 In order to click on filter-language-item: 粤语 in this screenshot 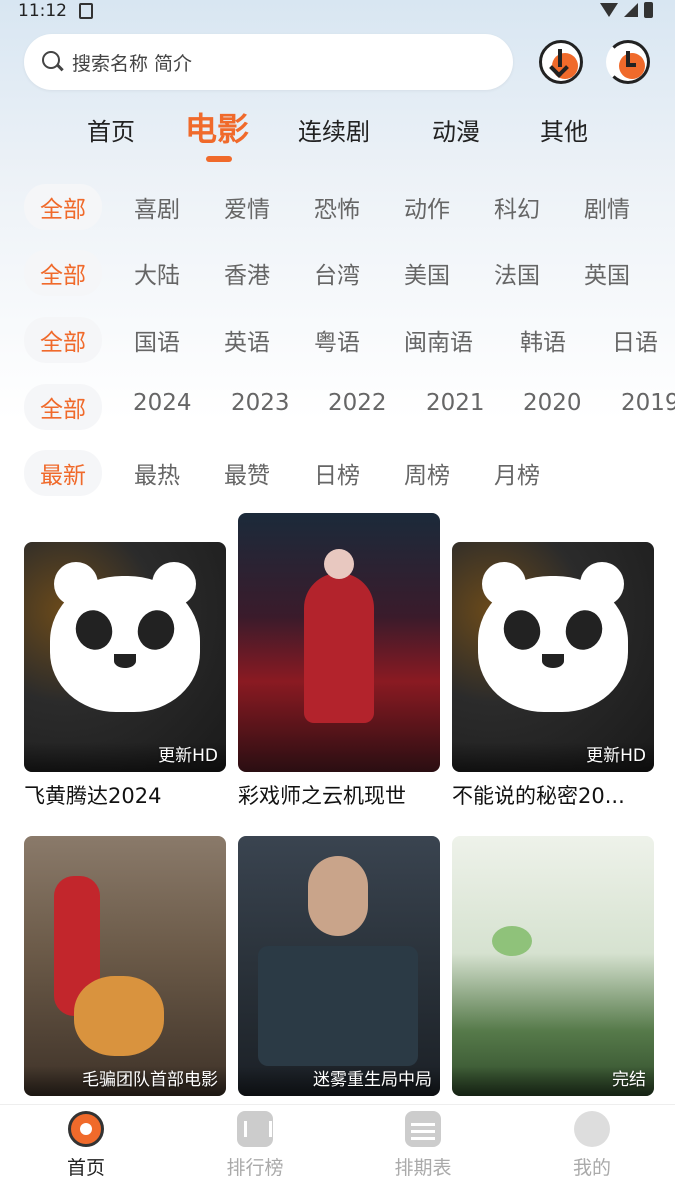, I will do `click(337, 340)`.